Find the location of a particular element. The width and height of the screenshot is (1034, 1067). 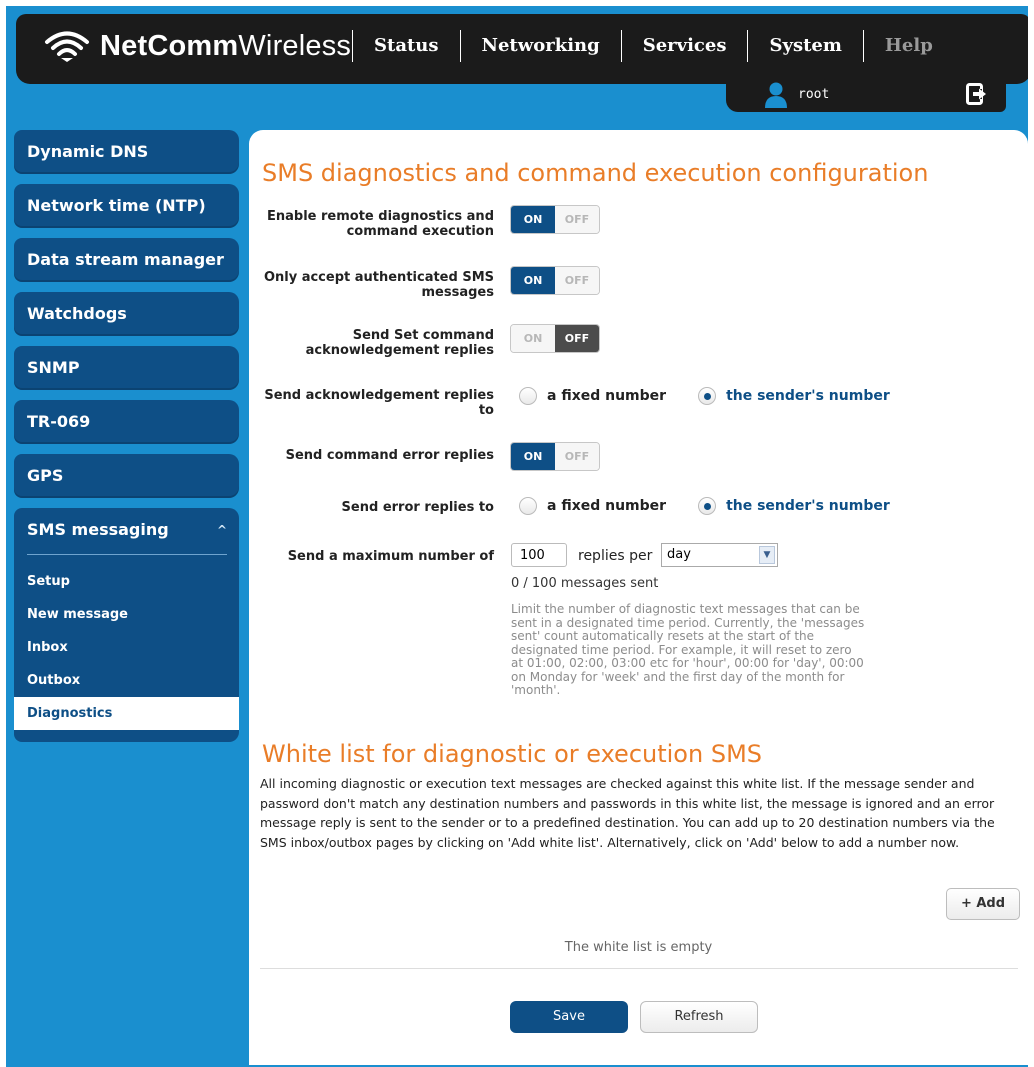

max-number-label: Send a maximum number of is located at coordinates (390, 556).